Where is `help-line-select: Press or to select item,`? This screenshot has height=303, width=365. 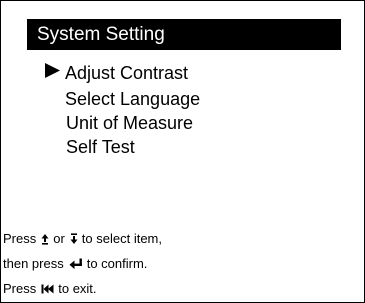 help-line-select: Press or to select item, is located at coordinates (82, 239).